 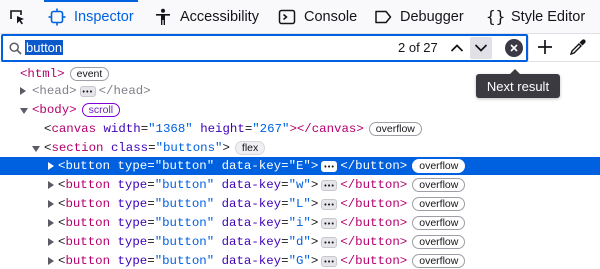 I want to click on attr-name: class, so click(x=129, y=148).